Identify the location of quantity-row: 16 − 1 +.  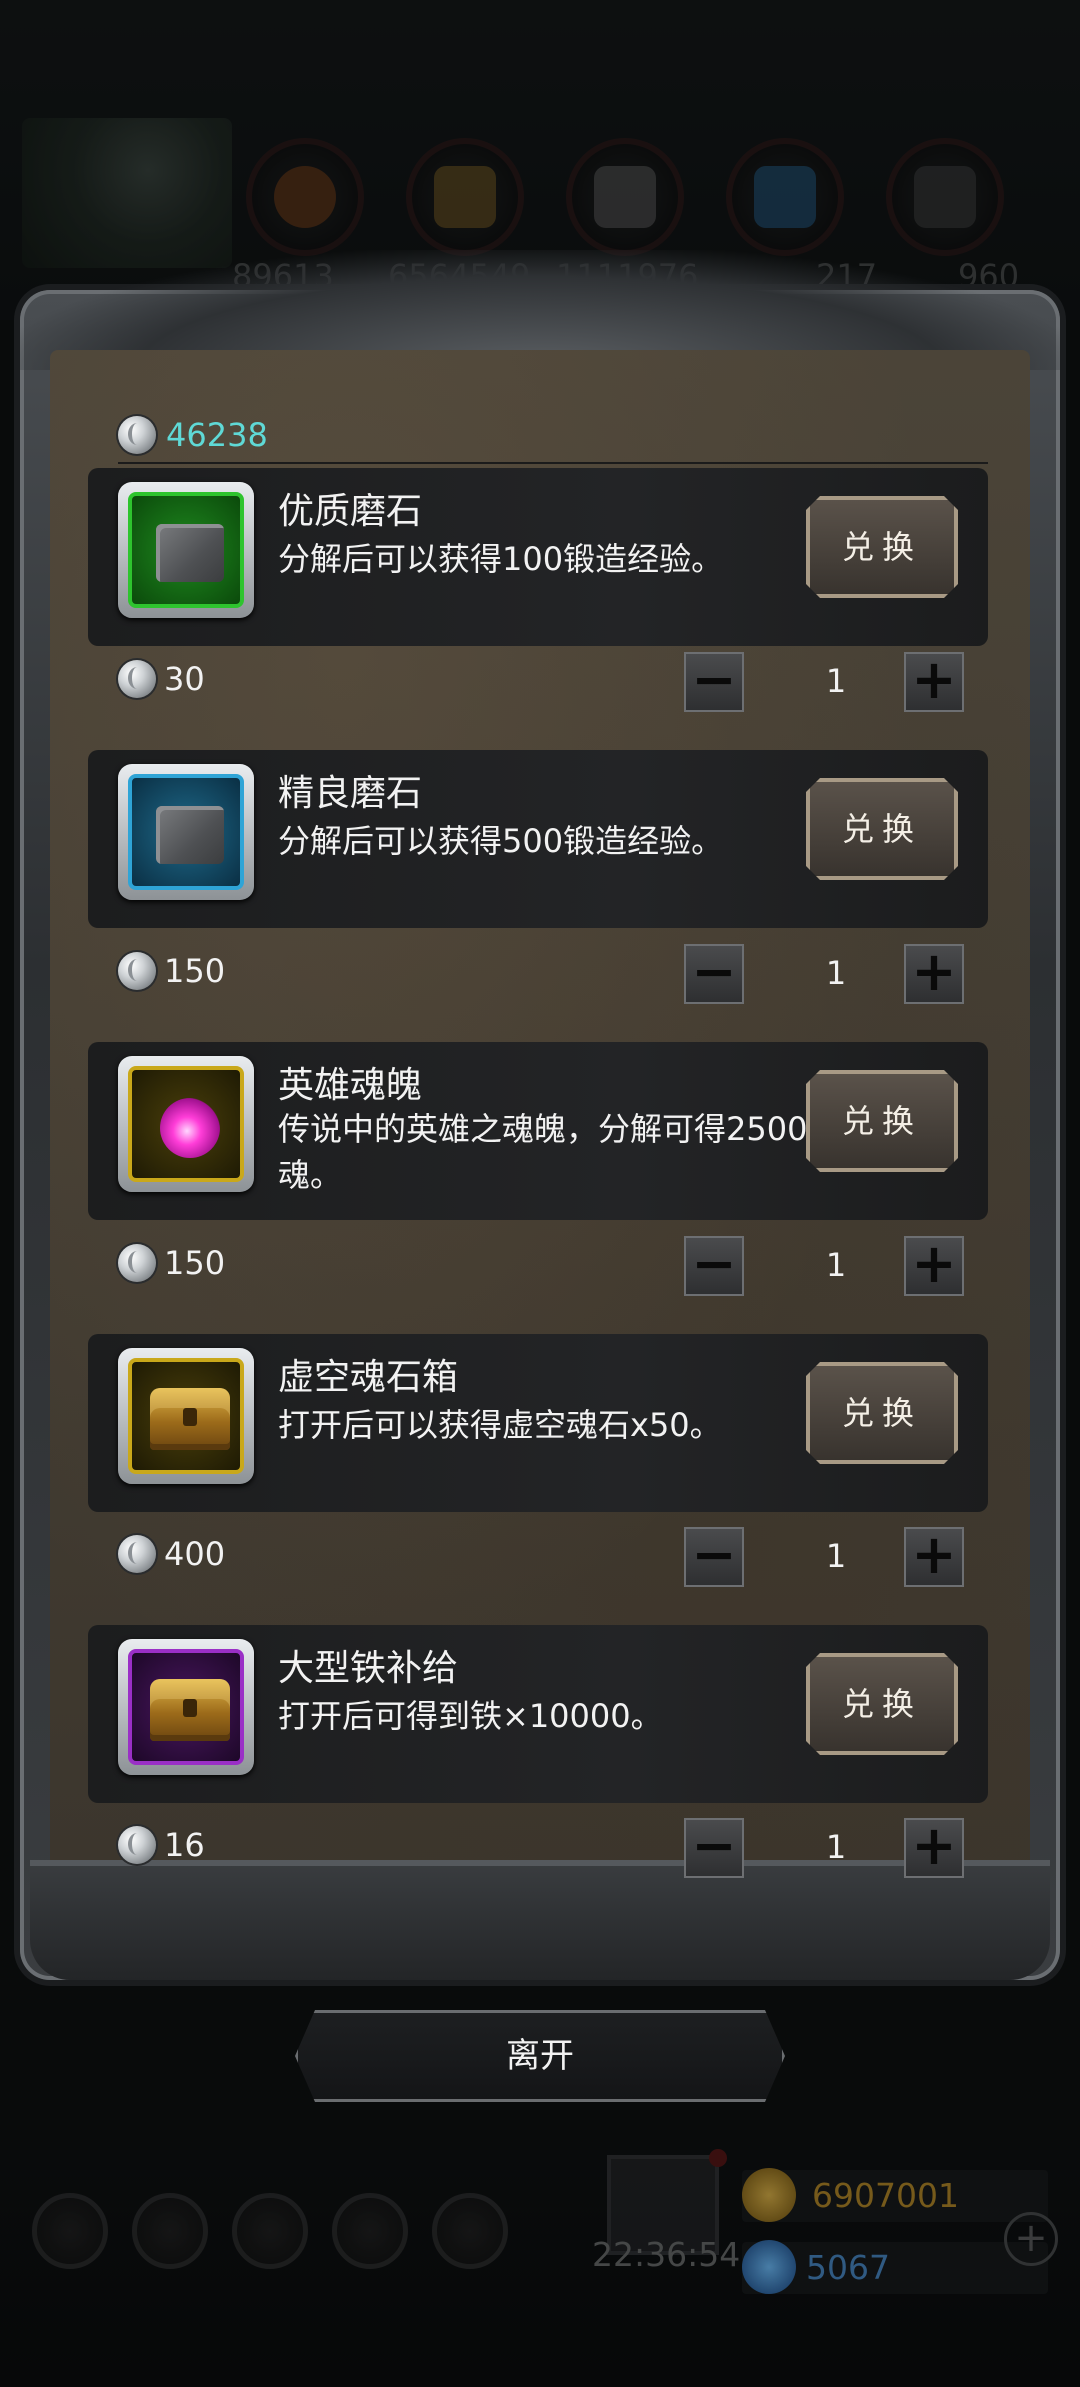
(553, 1848).